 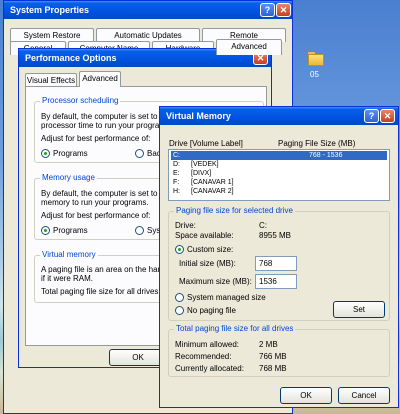 What do you see at coordinates (139, 230) in the screenshot?
I see `system-cache-radio` at bounding box center [139, 230].